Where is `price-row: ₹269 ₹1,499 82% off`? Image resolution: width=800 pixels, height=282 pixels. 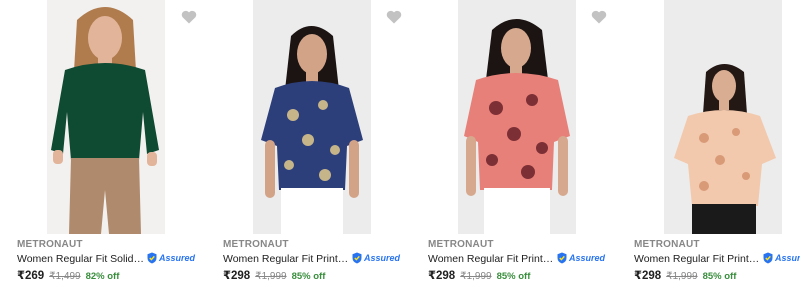 price-row: ₹269 ₹1,499 82% off is located at coordinates (68, 275).